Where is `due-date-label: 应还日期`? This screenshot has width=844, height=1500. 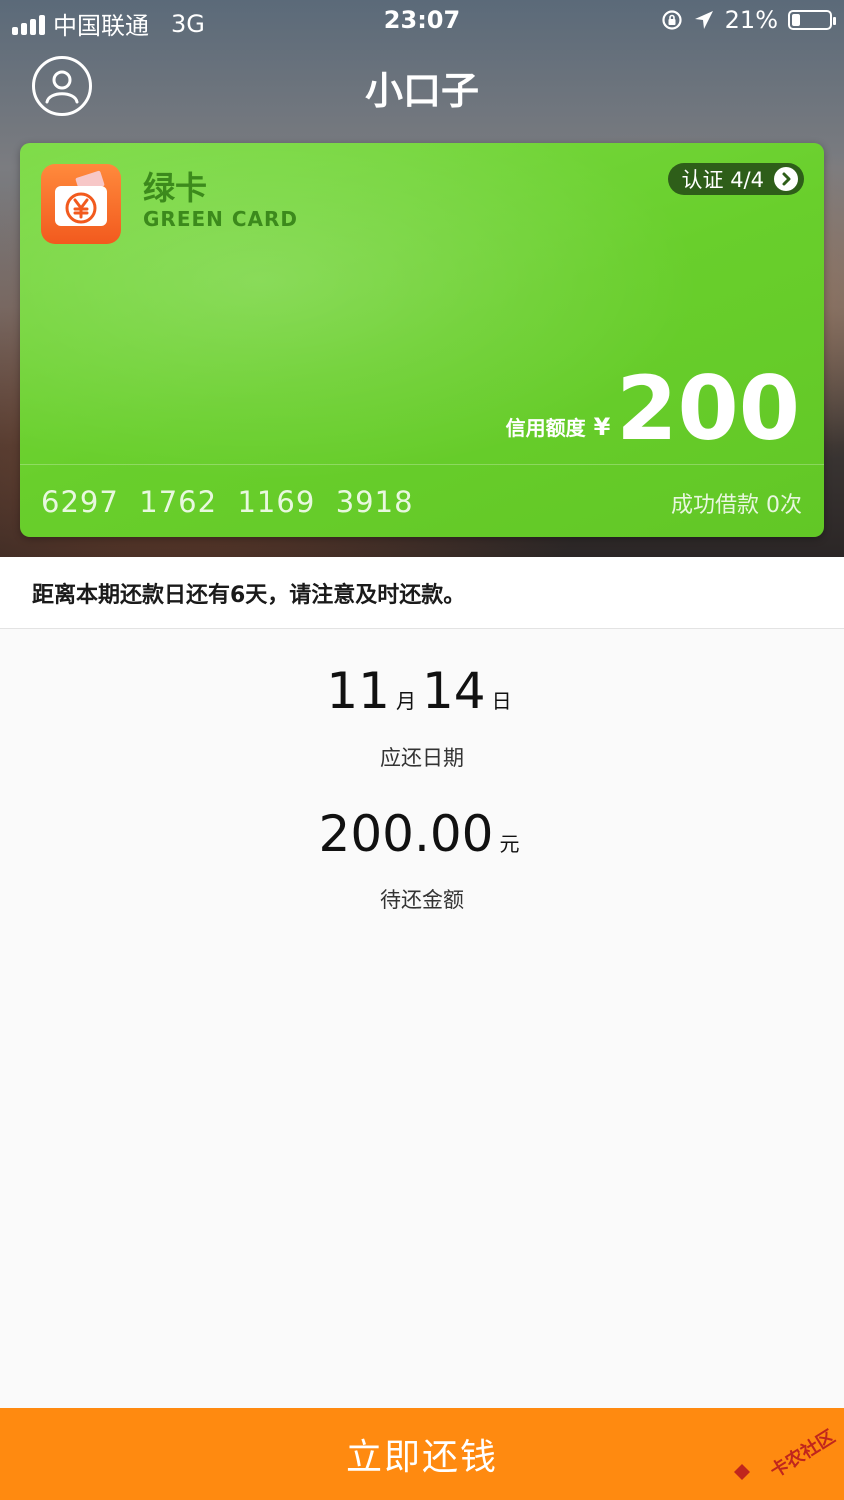
due-date-label: 应还日期 is located at coordinates (422, 758).